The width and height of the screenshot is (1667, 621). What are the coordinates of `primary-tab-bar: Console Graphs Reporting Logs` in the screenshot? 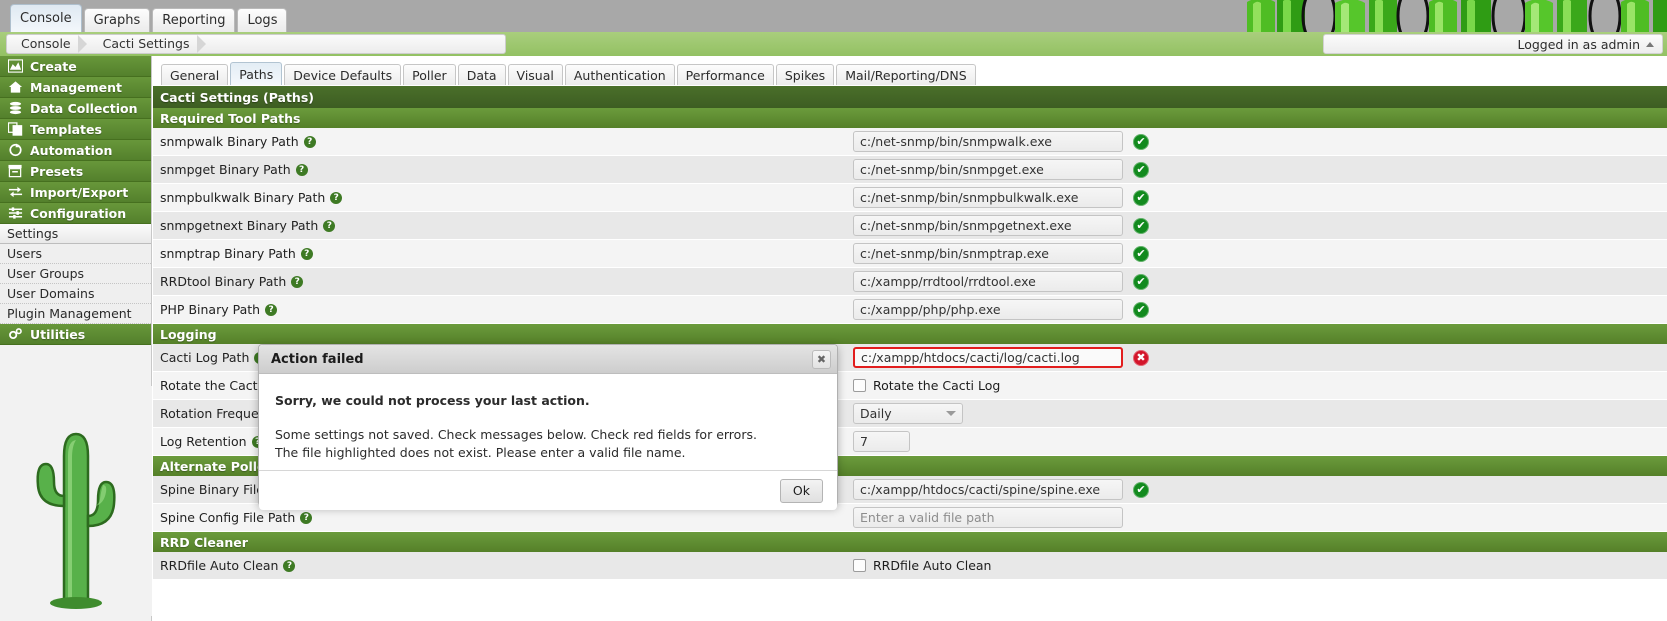 It's located at (149, 18).